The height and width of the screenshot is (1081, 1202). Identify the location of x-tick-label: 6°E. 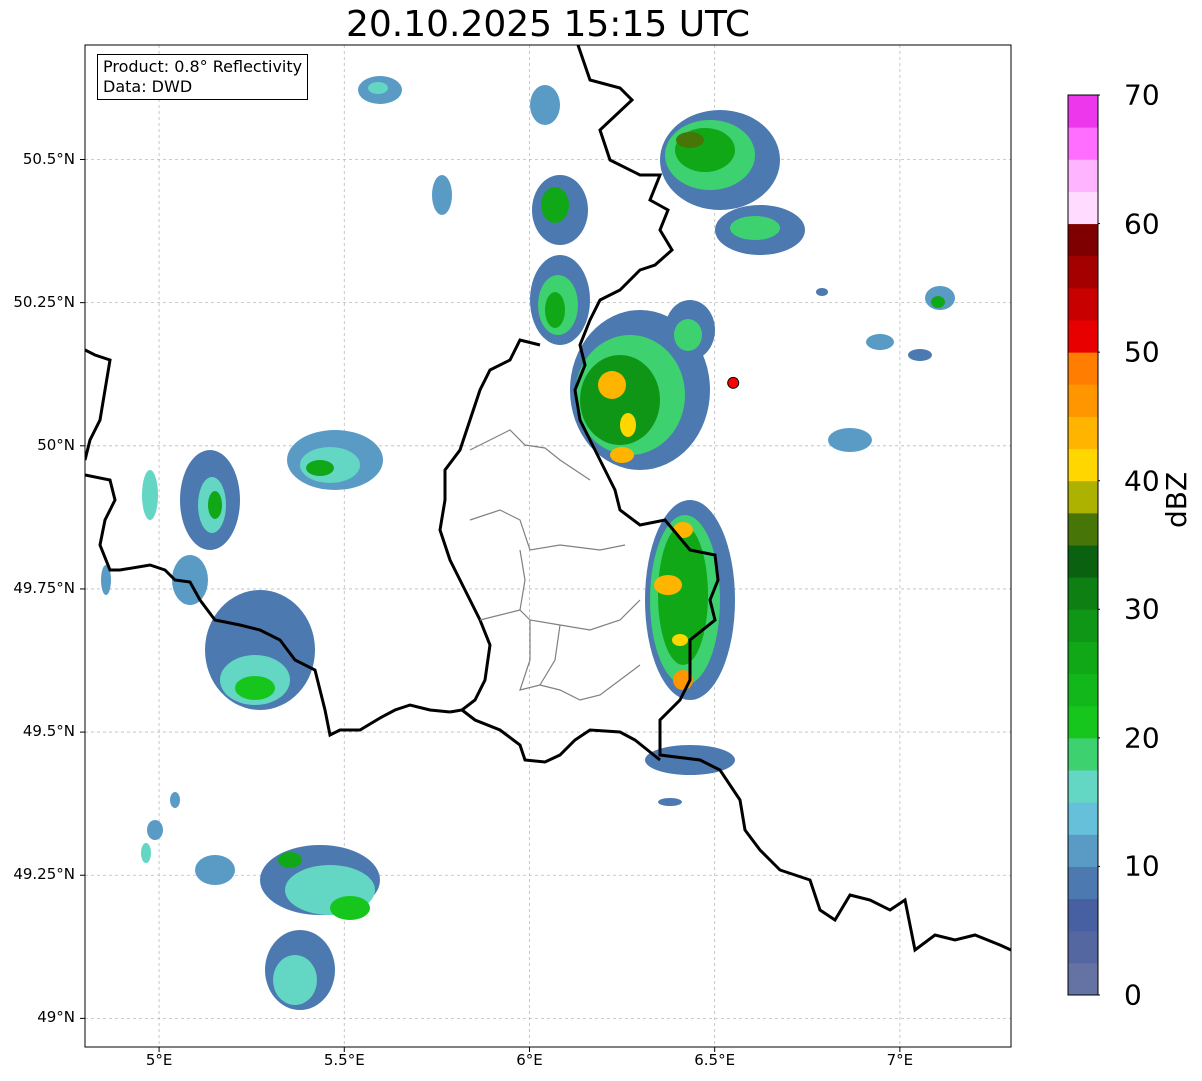
(529, 1060).